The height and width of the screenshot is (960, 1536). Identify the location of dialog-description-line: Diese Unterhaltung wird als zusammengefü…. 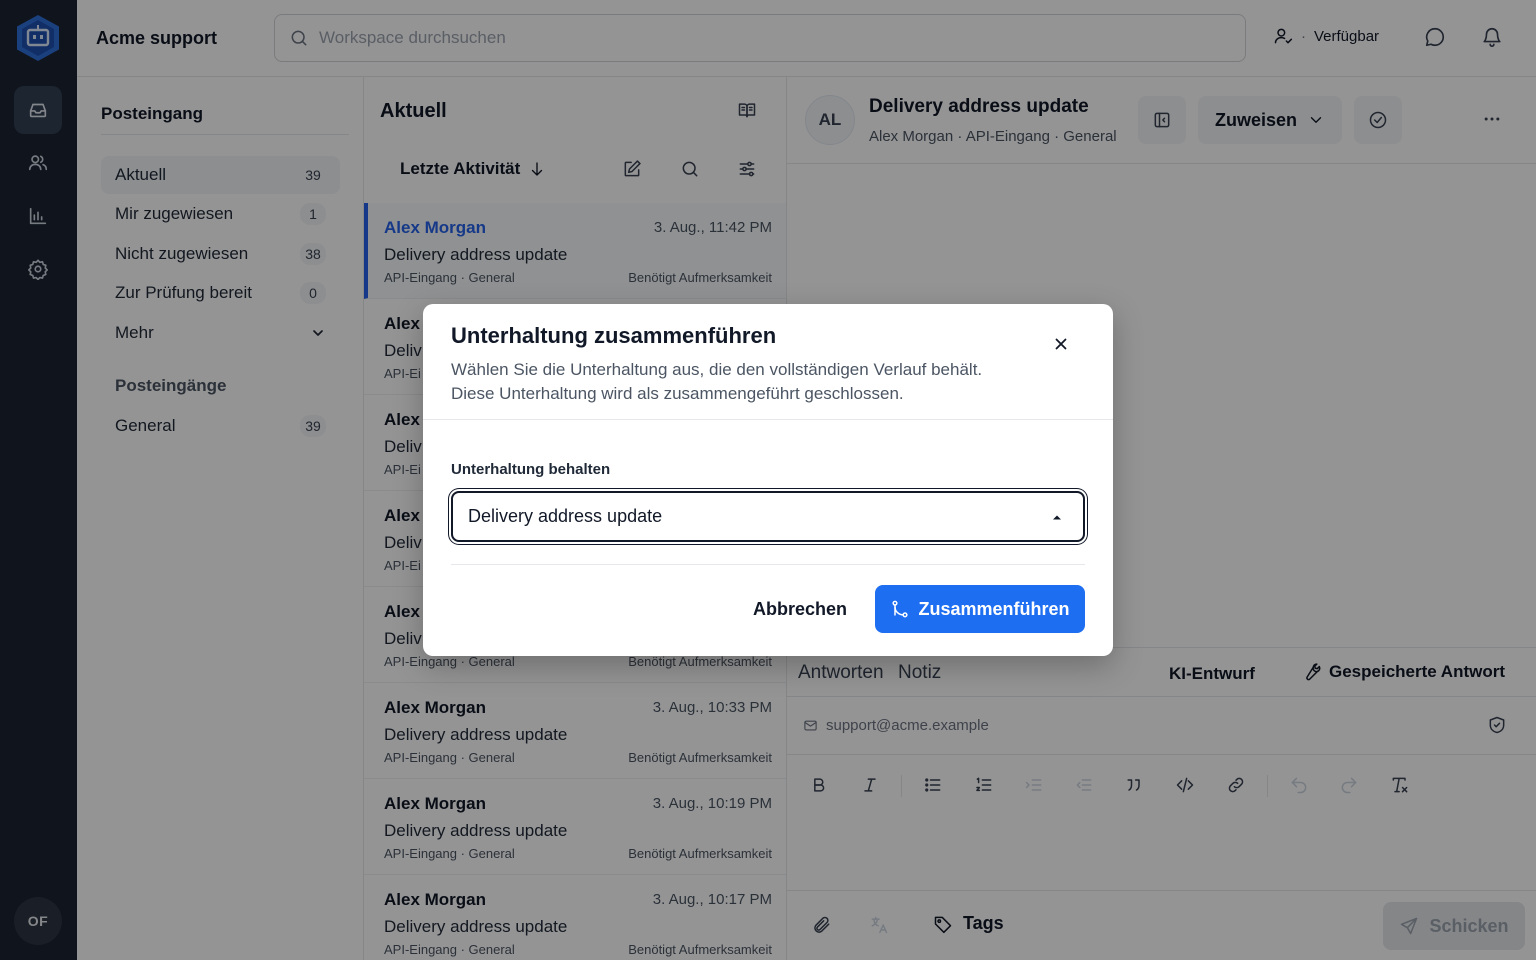
(677, 393).